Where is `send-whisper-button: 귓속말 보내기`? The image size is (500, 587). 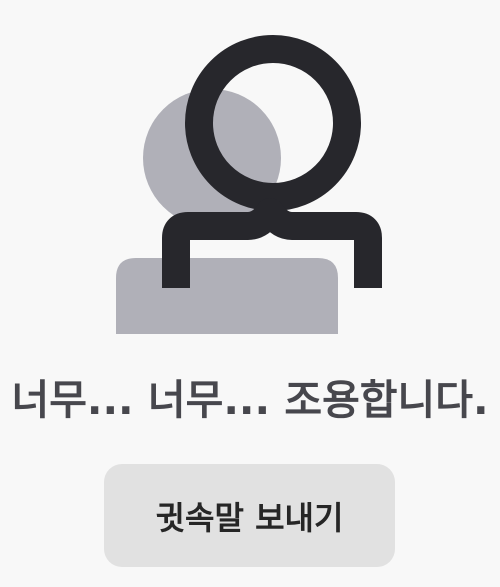
send-whisper-button: 귓속말 보내기 is located at coordinates (249, 515).